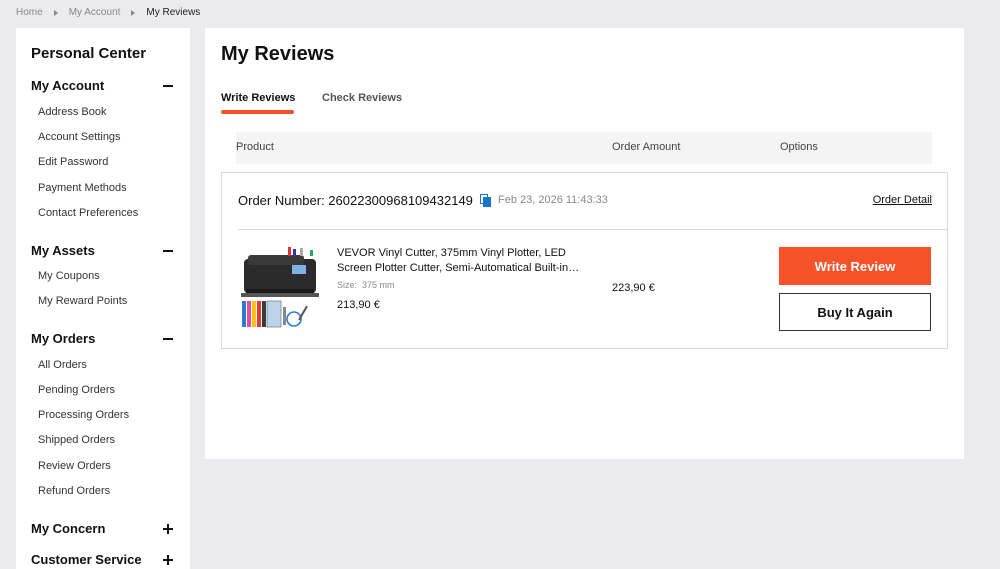  Describe the element at coordinates (584, 148) in the screenshot. I see `table-header: Product Order Amount Options` at that location.